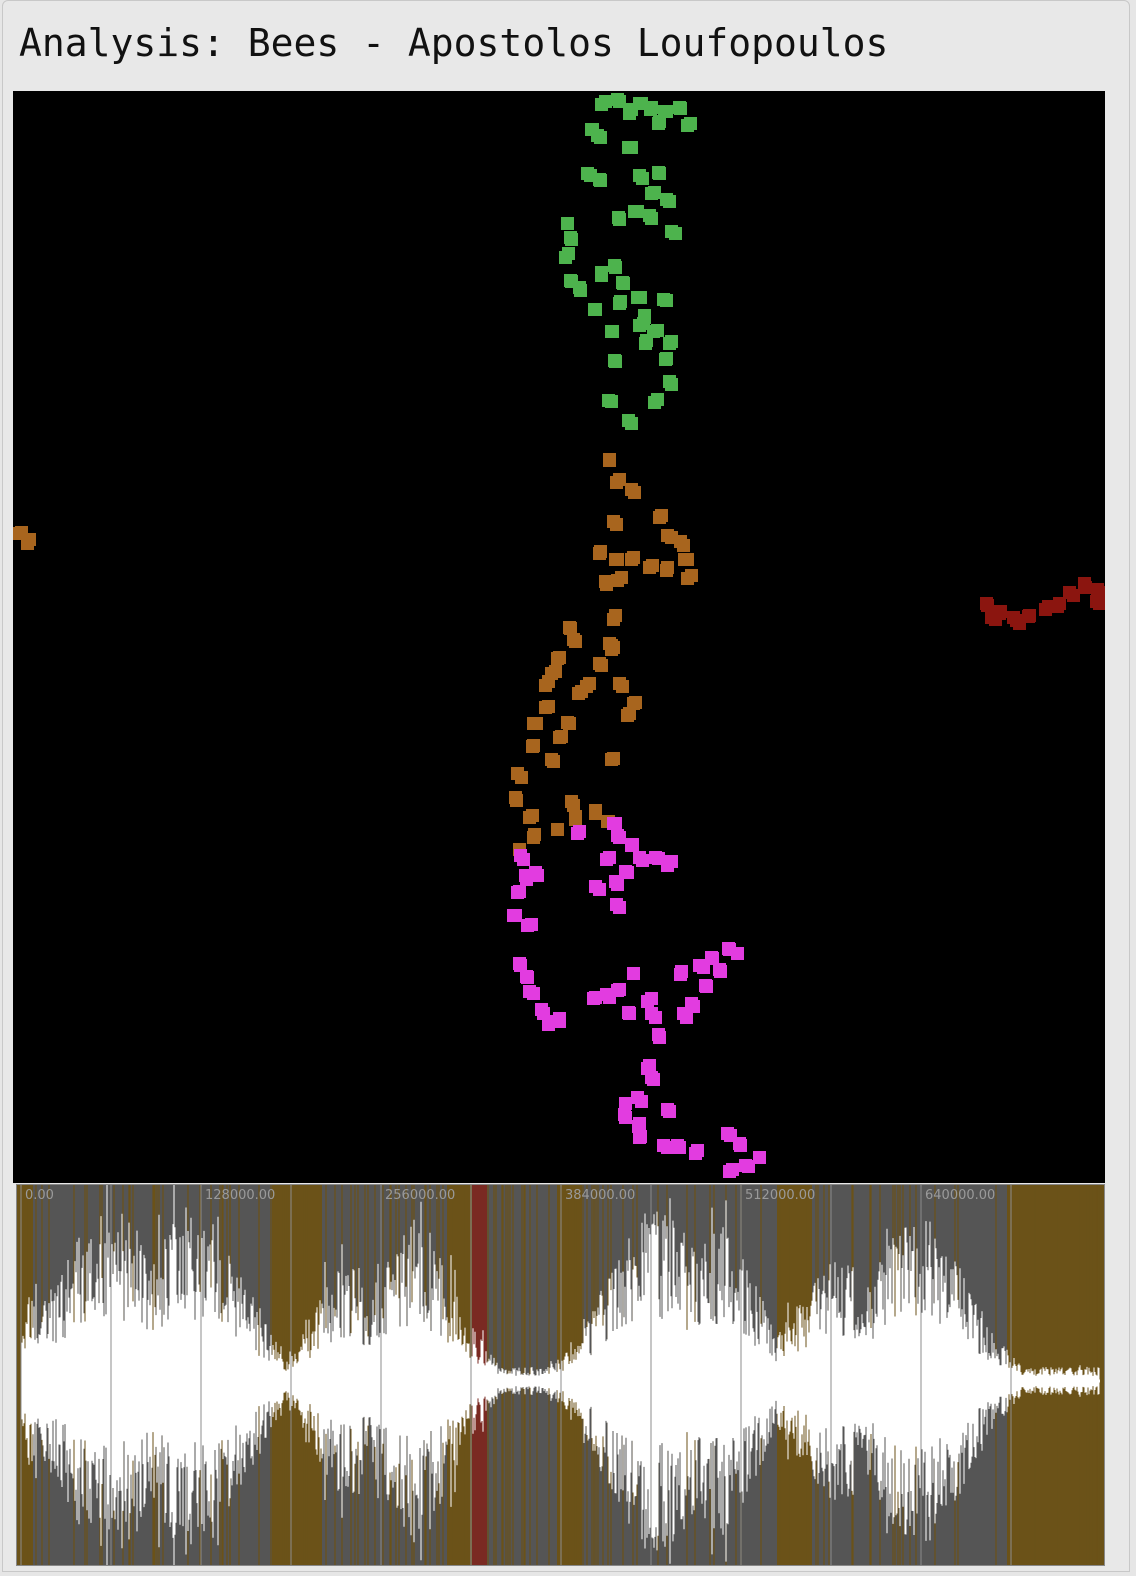 The width and height of the screenshot is (1136, 1576). I want to click on tick-label: 384000.00, so click(600, 1195).